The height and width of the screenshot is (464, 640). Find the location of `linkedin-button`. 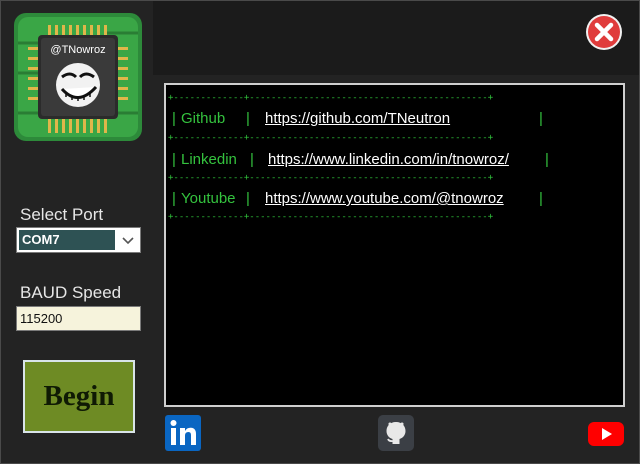

linkedin-button is located at coordinates (183, 433).